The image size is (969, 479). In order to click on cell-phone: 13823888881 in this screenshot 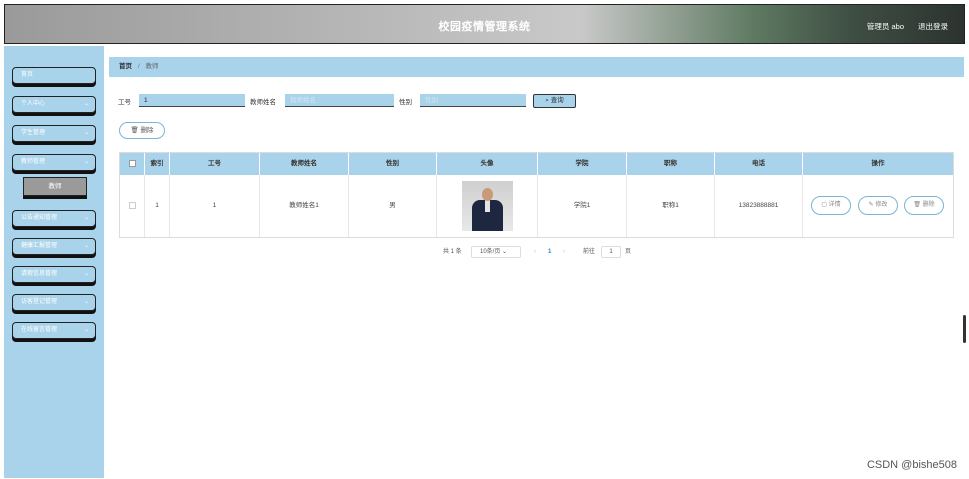, I will do `click(759, 206)`.